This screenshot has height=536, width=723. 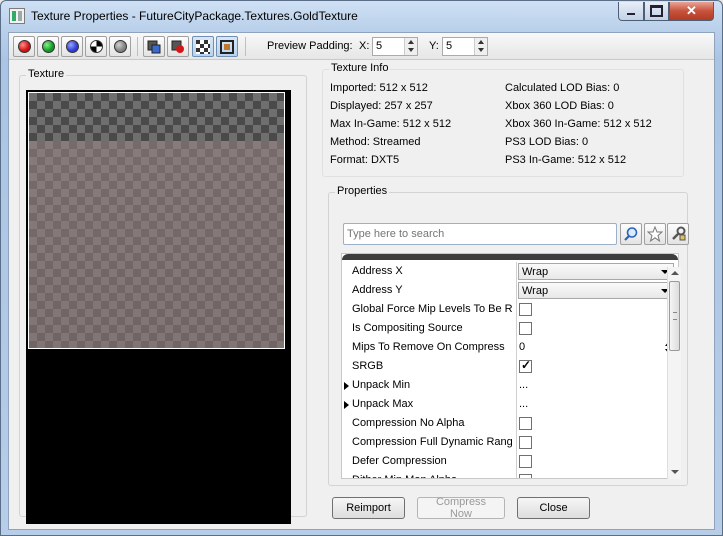 I want to click on maximize-button, so click(x=656, y=11).